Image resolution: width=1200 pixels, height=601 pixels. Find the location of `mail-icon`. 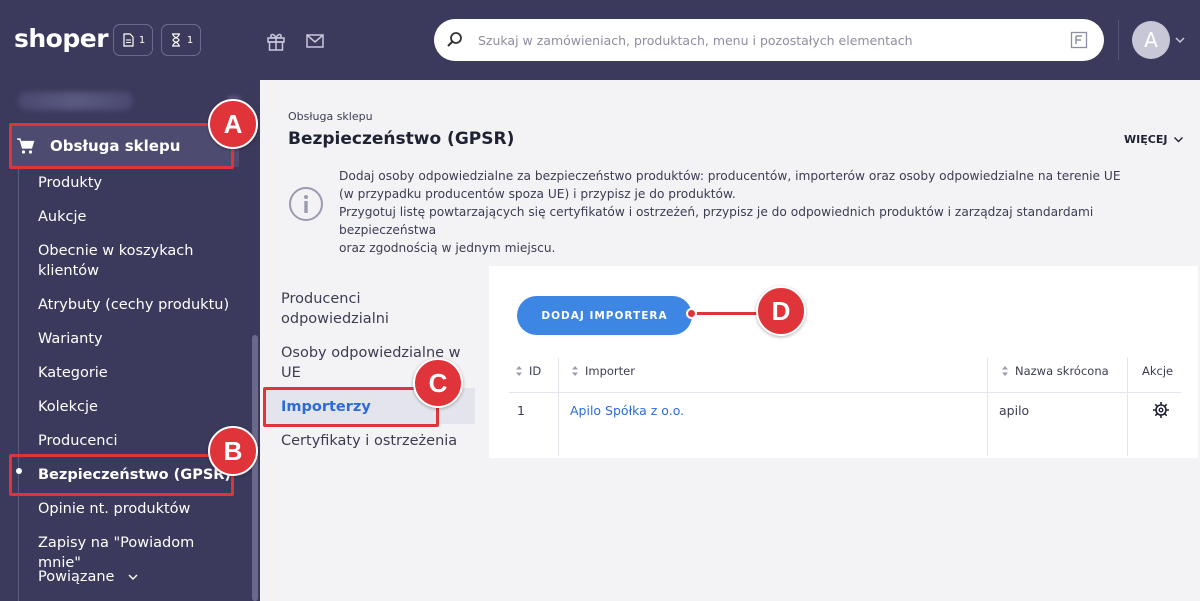

mail-icon is located at coordinates (315, 41).